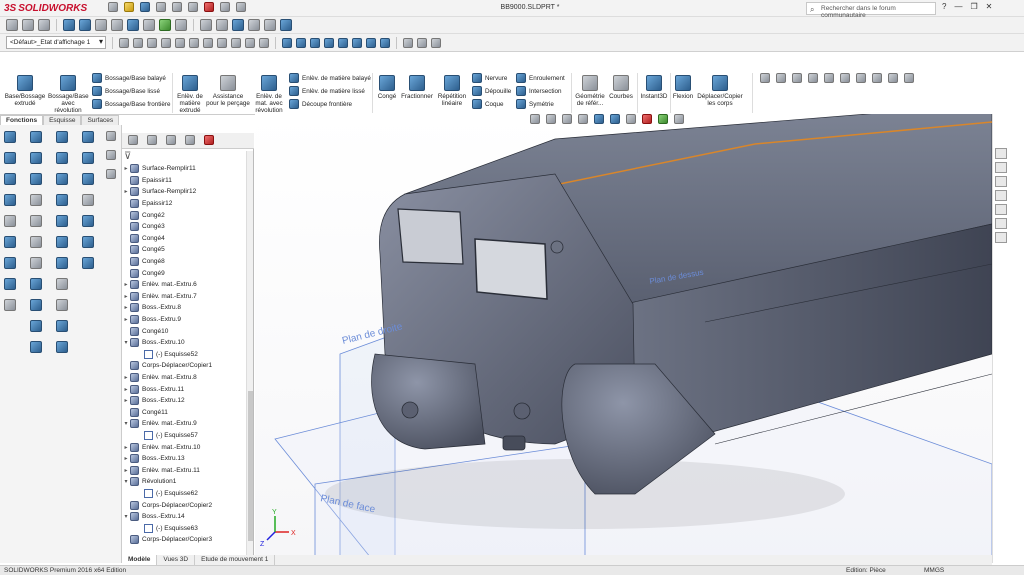 The image size is (1024, 575). What do you see at coordinates (489, 78) in the screenshot?
I see `rib-button: Nervure` at bounding box center [489, 78].